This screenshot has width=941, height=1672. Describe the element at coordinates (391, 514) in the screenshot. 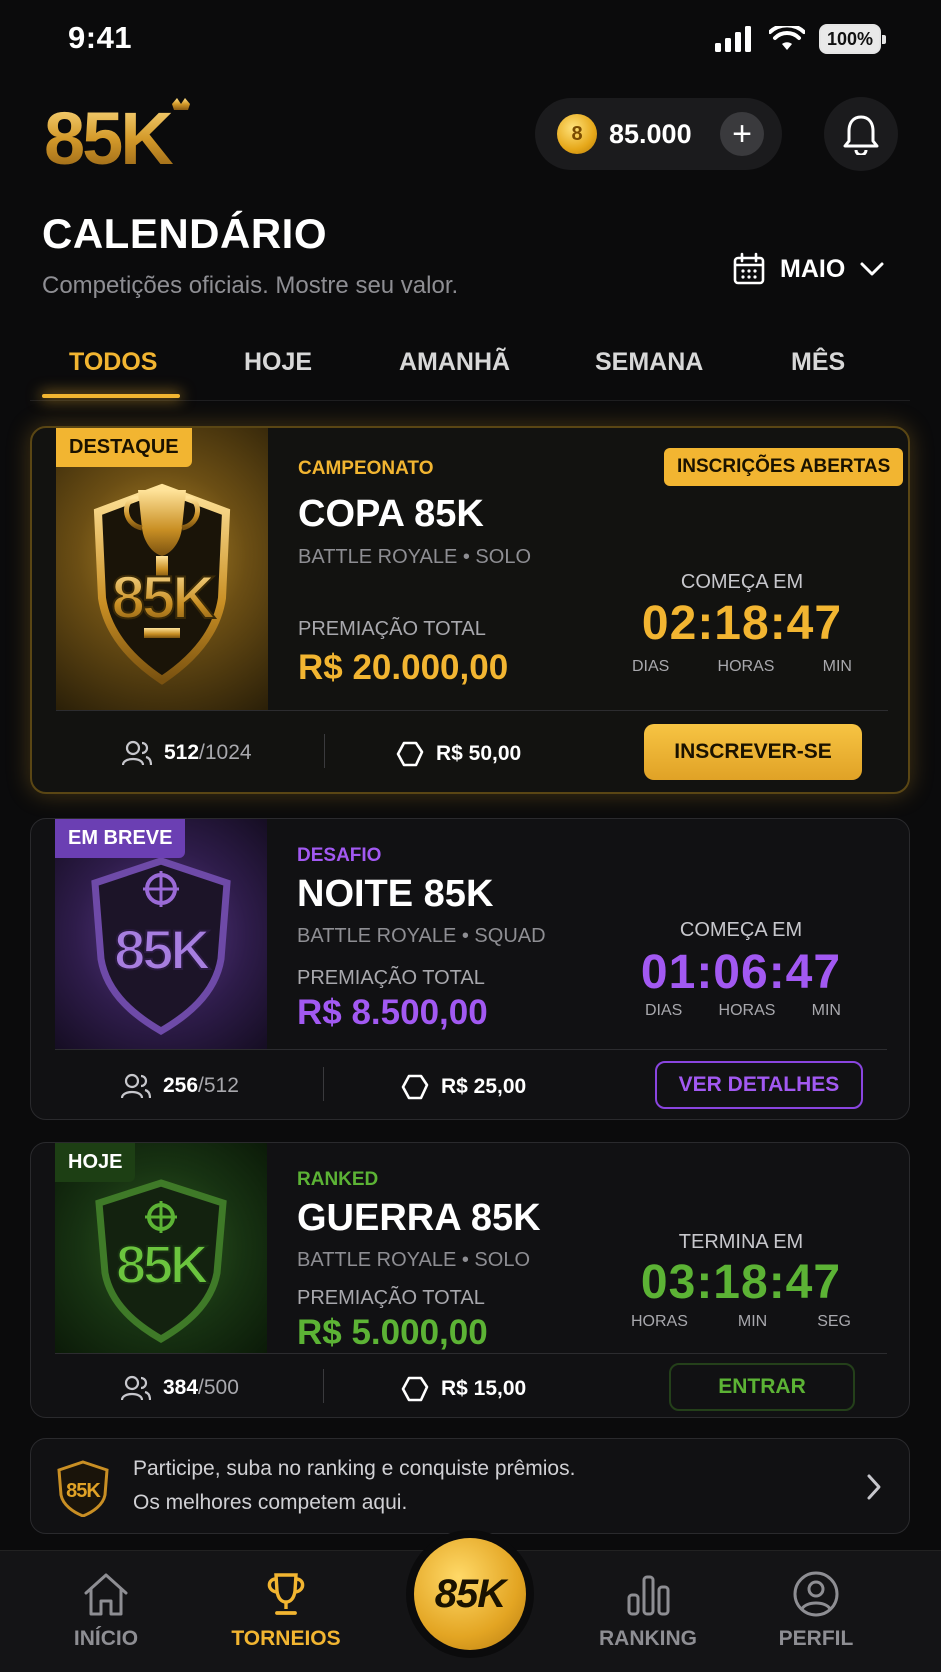

I see `tournament-name: COPA 85K` at that location.